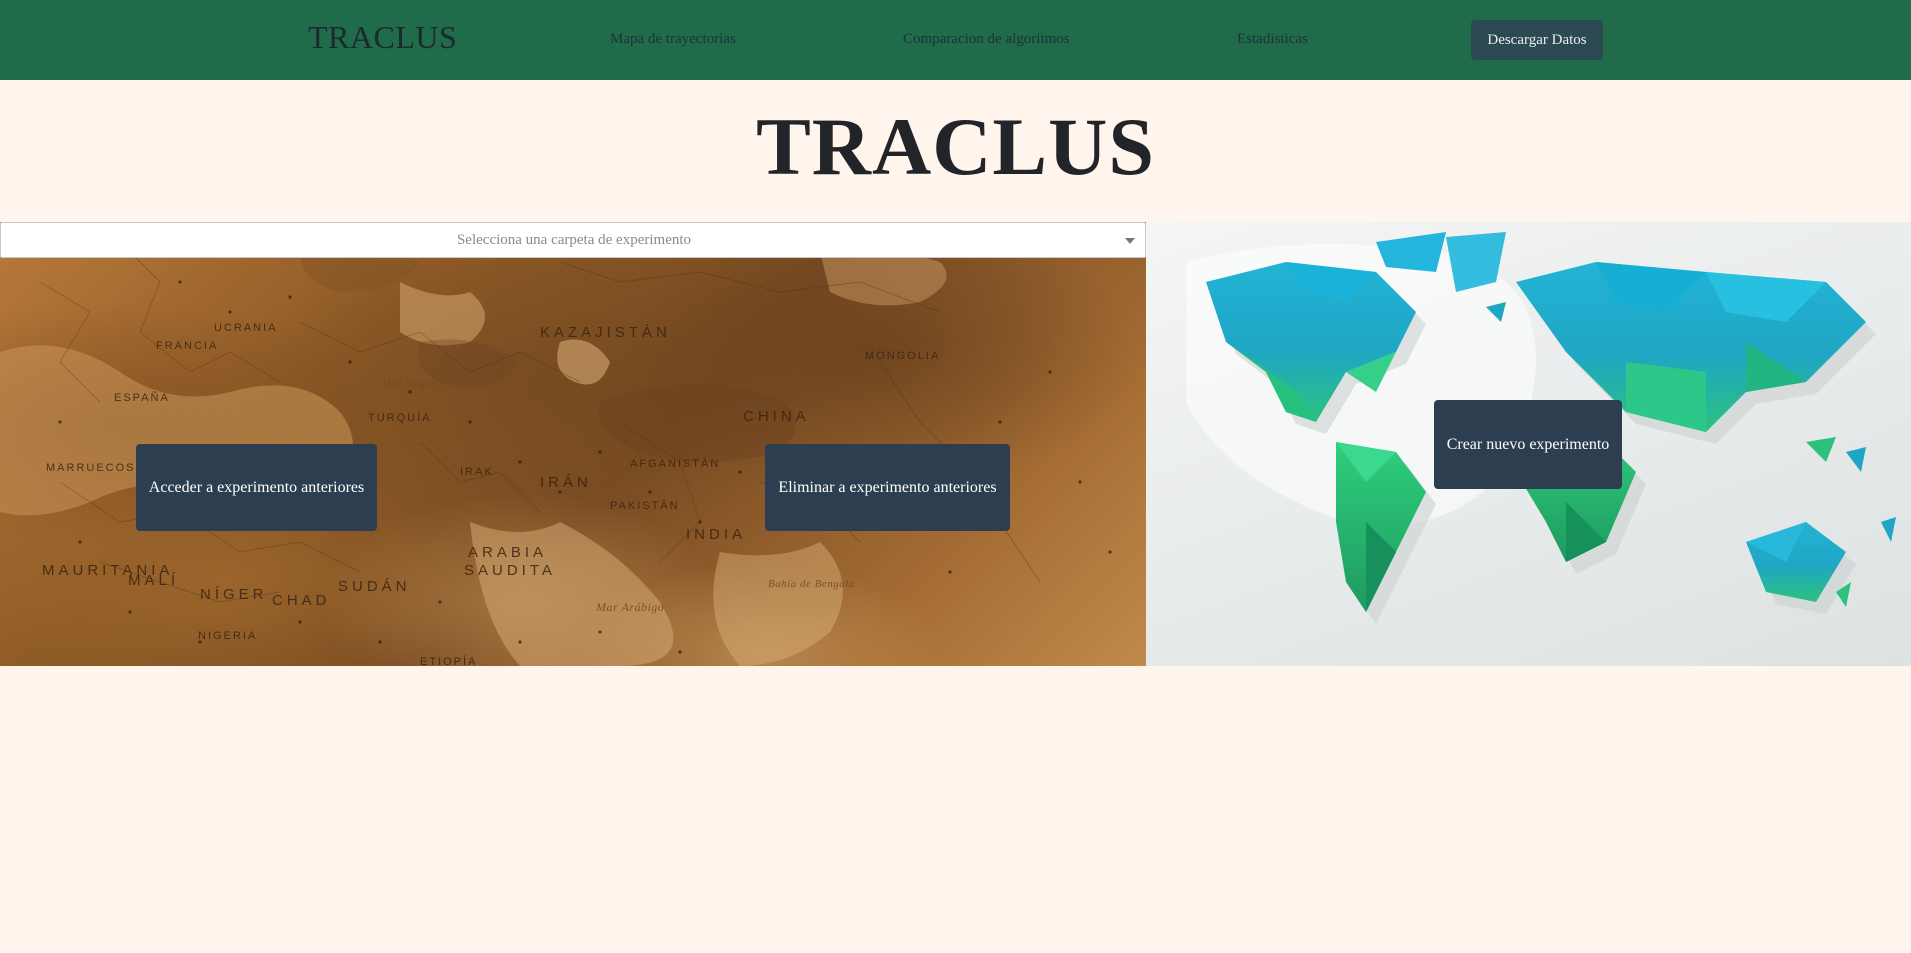 The height and width of the screenshot is (953, 1911). I want to click on delete-previous-experiment-button: Eliminar a experimento anteriores, so click(887, 487).